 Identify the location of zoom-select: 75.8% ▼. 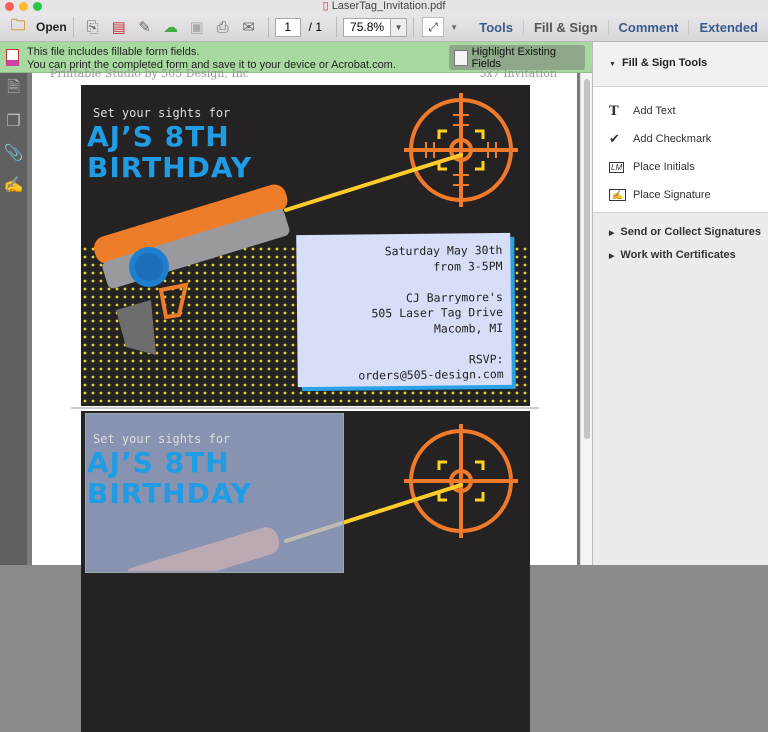
(375, 27).